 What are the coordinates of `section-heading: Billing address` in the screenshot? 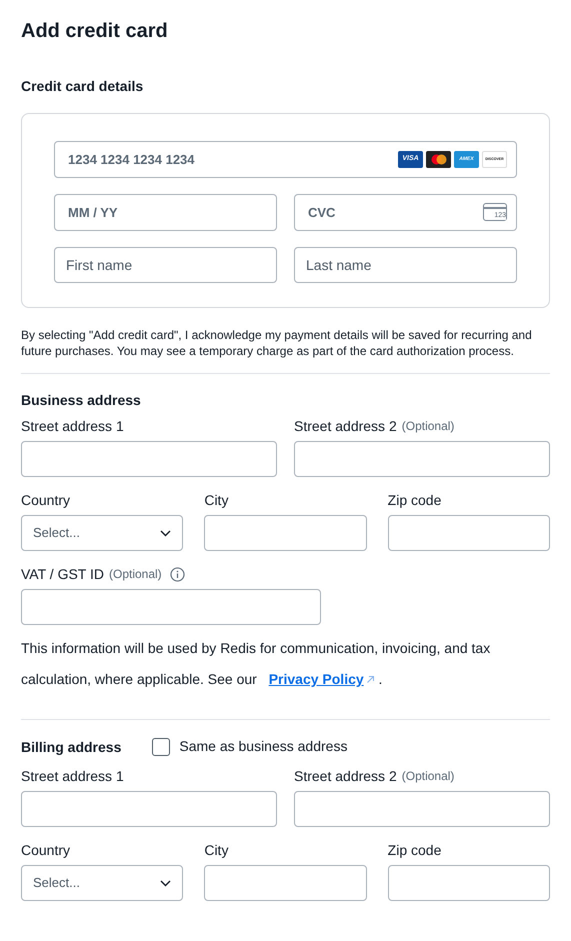 It's located at (71, 747).